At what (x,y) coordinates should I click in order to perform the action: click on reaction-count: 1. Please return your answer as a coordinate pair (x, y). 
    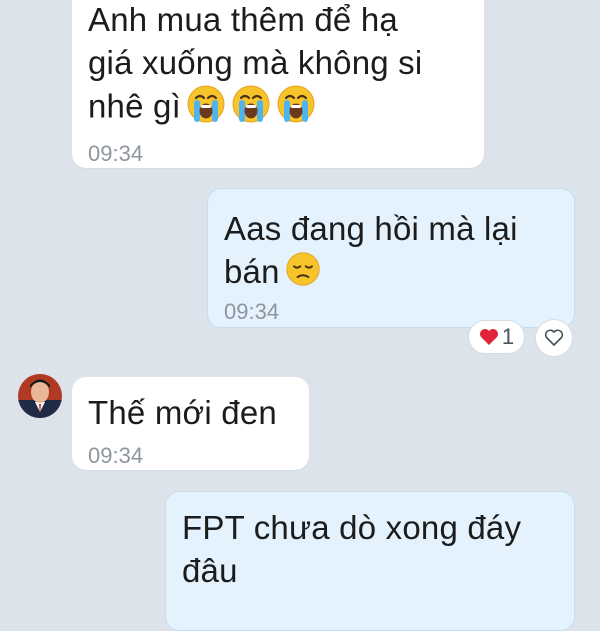
    Looking at the image, I should click on (508, 336).